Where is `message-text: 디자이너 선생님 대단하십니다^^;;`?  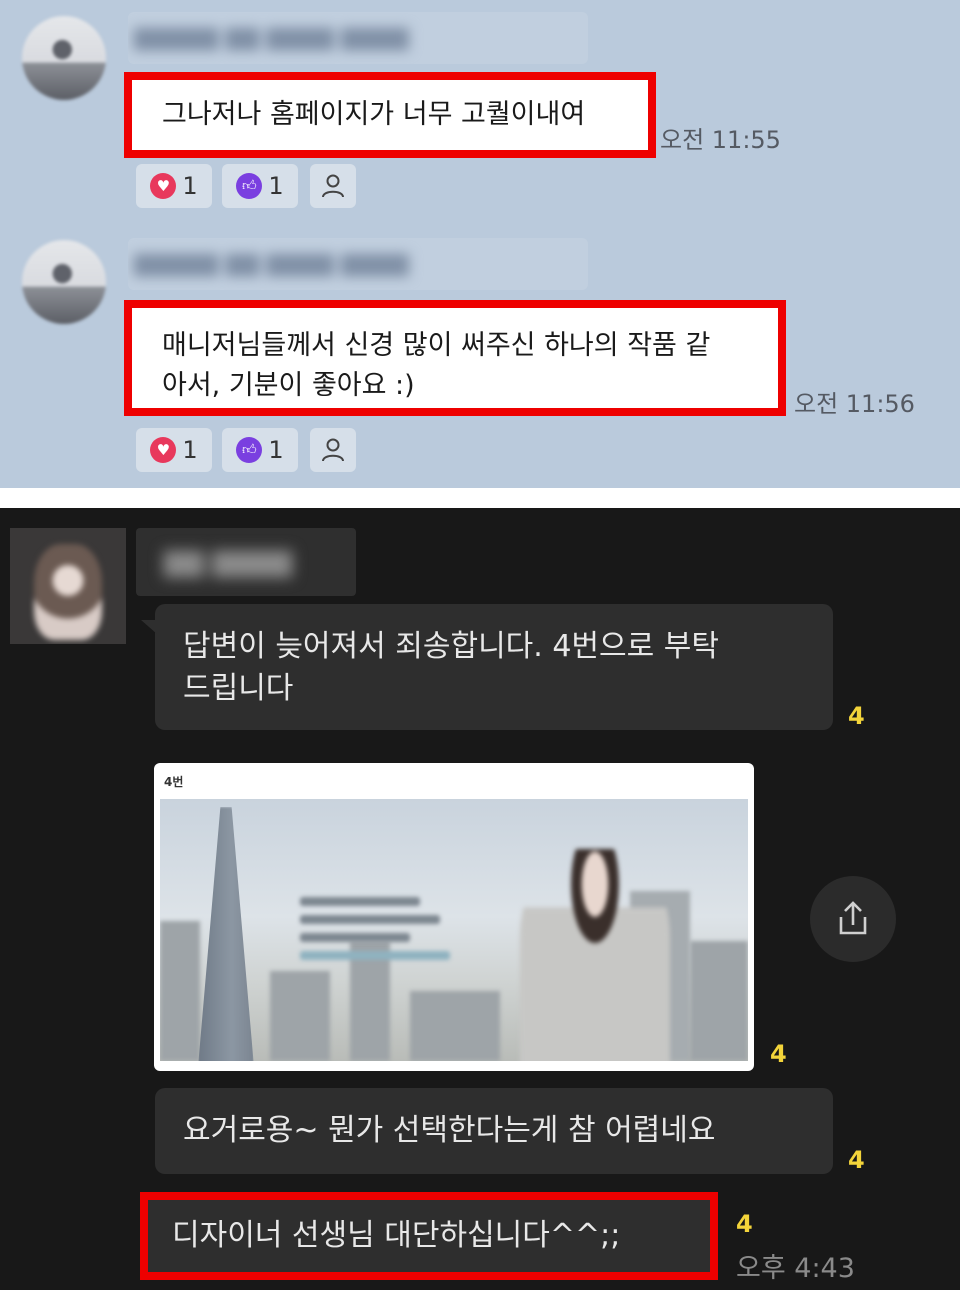
message-text: 디자이너 선생님 대단하십니다^^;; is located at coordinates (396, 1235).